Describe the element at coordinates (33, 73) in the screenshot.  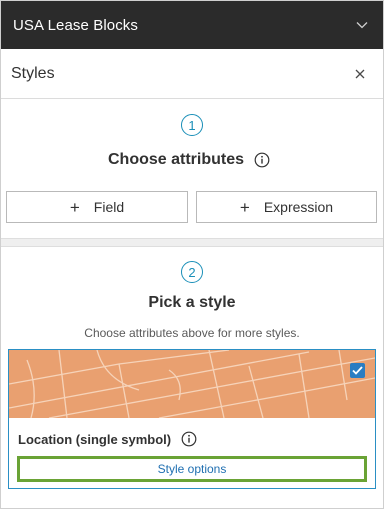
I see `panel-title: Styles` at that location.